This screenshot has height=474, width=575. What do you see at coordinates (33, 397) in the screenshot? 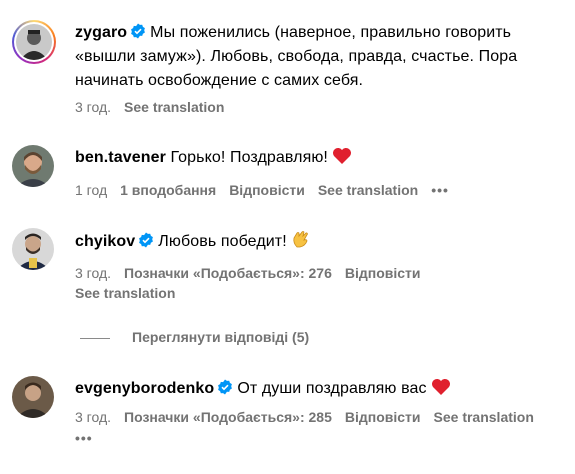
I see `avatar-evgenyborodenko` at bounding box center [33, 397].